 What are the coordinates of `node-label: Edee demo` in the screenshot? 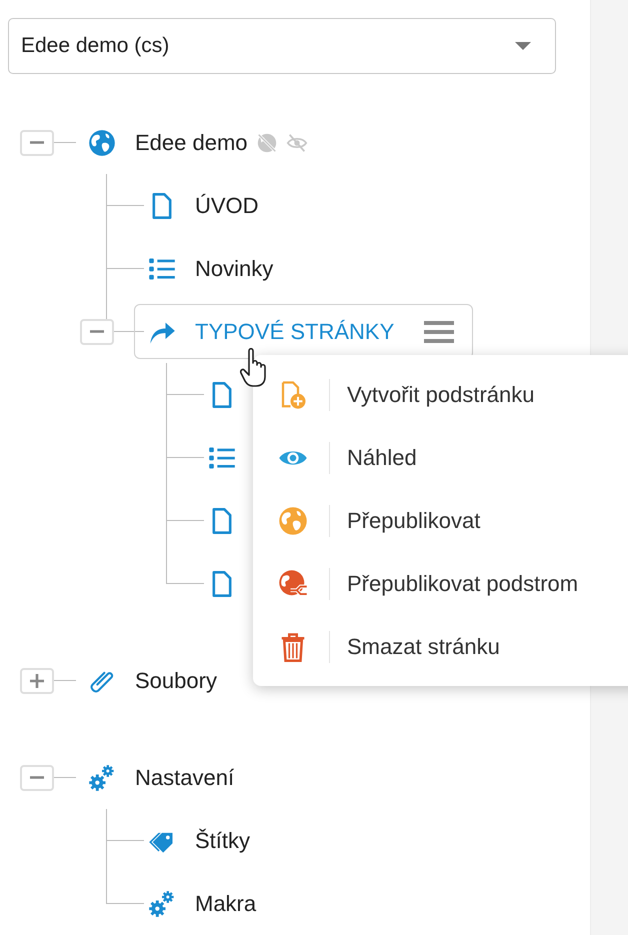 It's located at (191, 143).